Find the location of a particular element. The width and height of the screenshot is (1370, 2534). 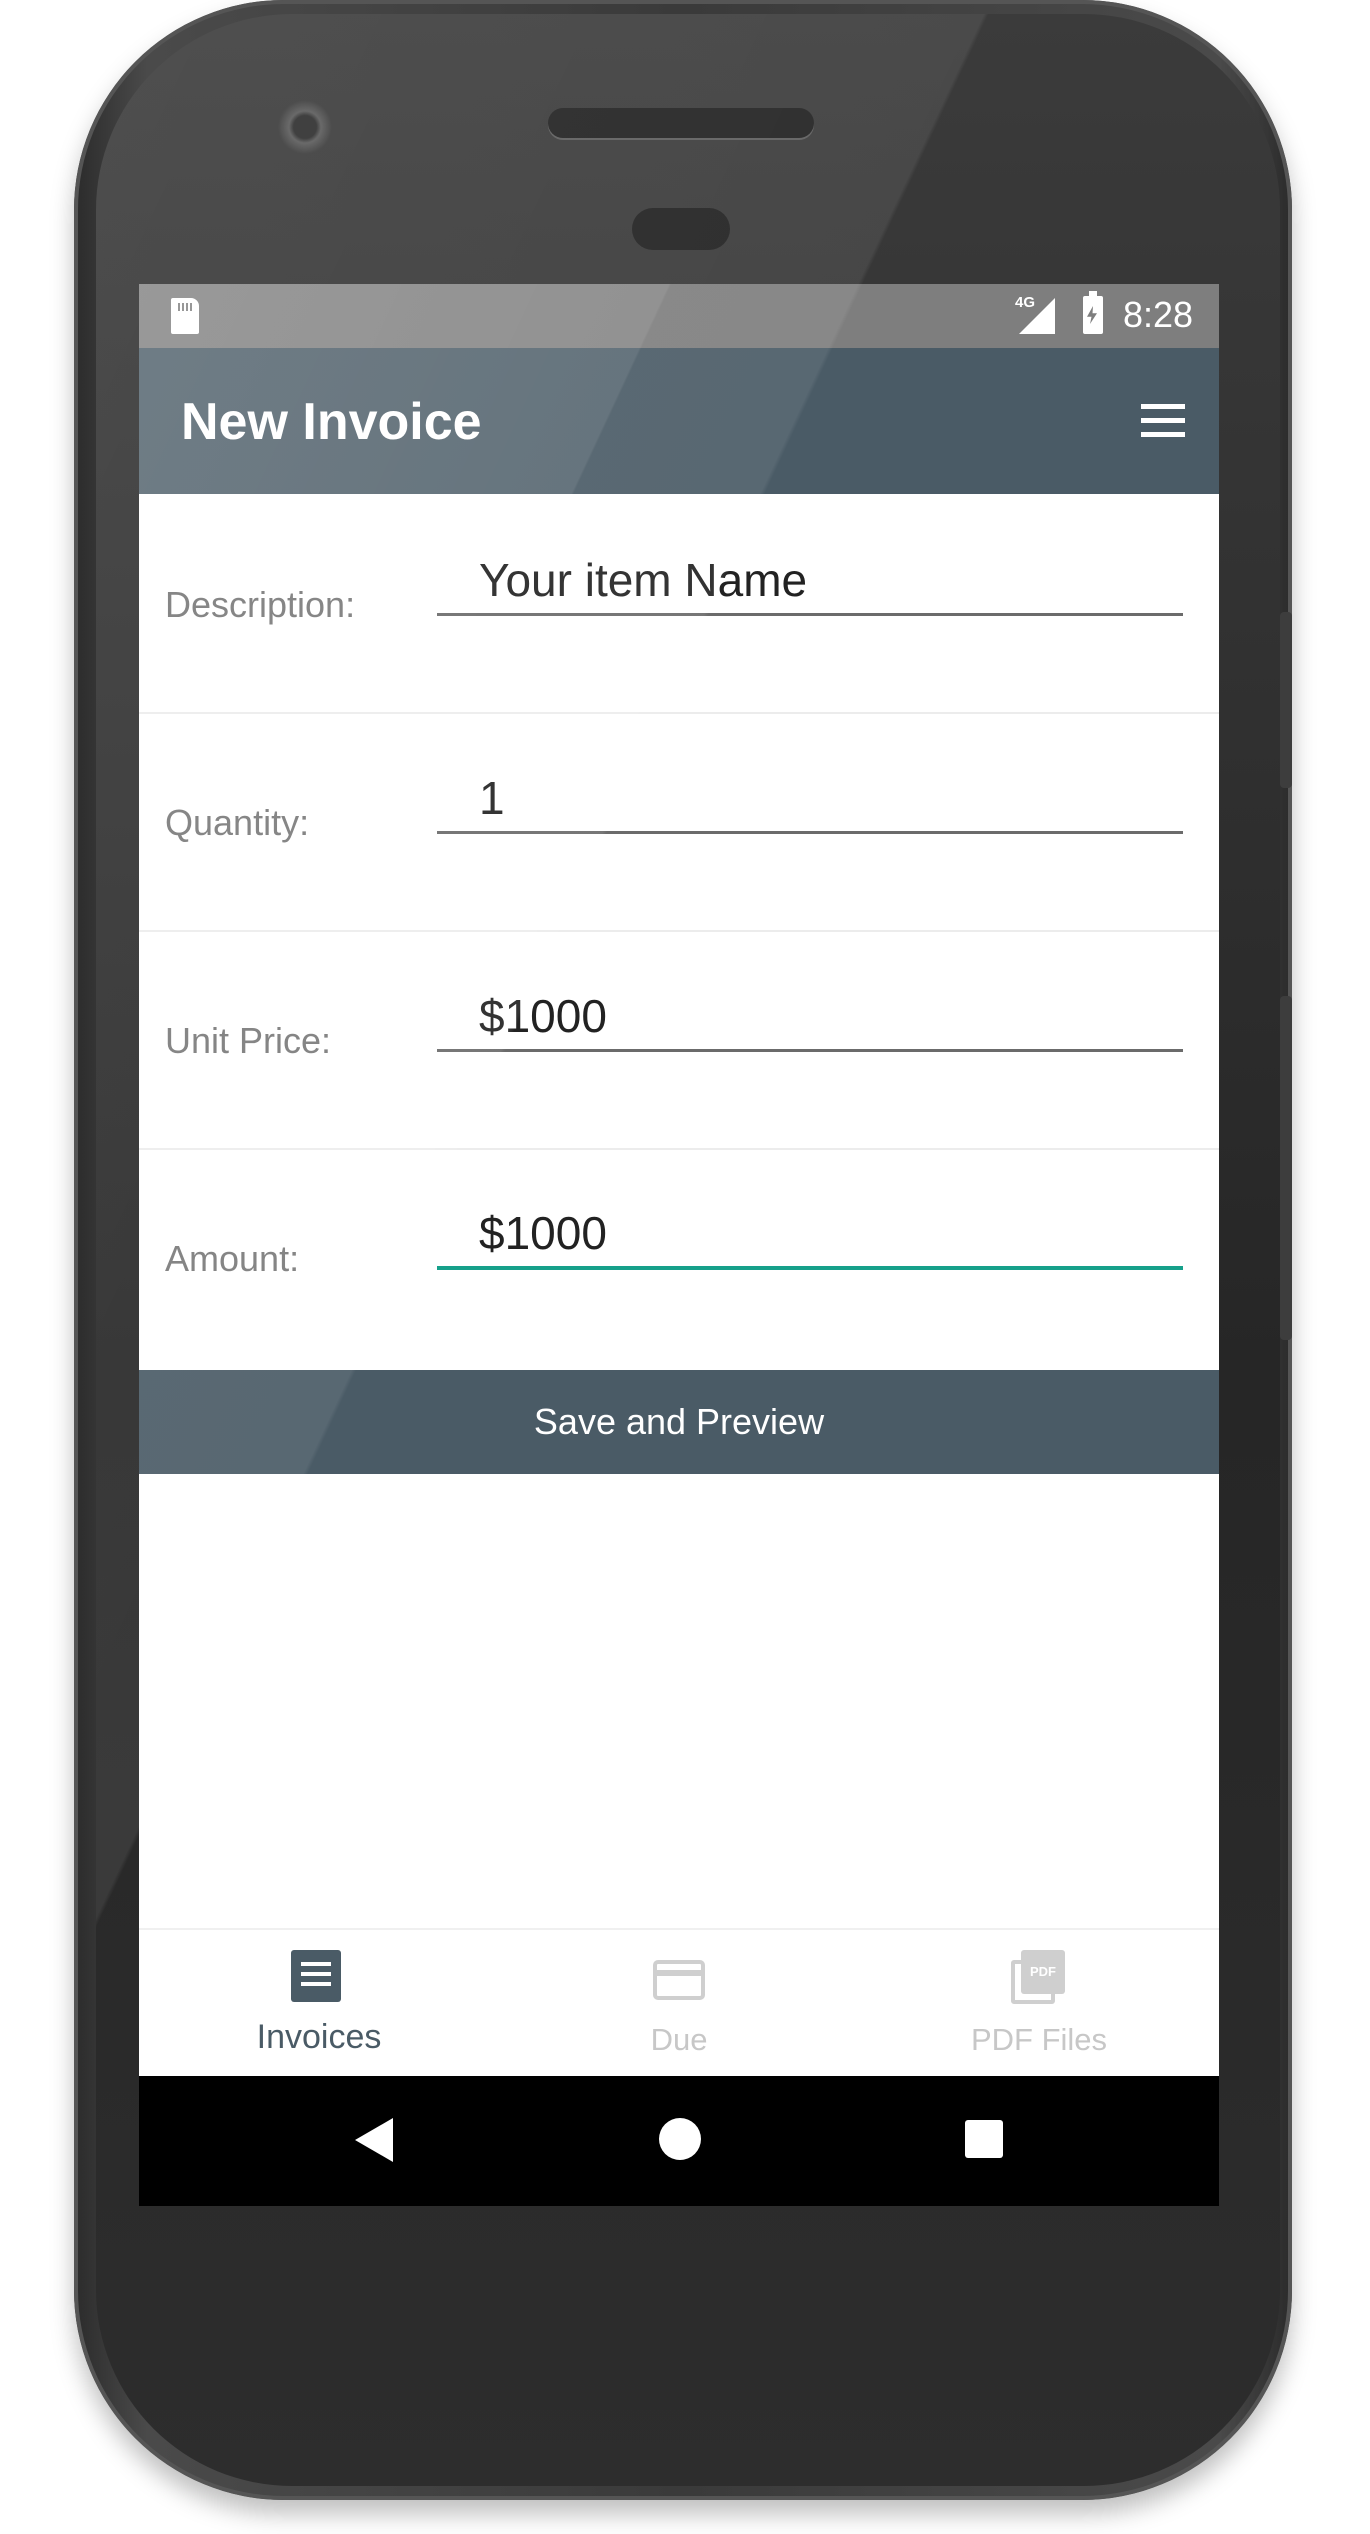

nav-tab-invoices: Invoices is located at coordinates (319, 2004).